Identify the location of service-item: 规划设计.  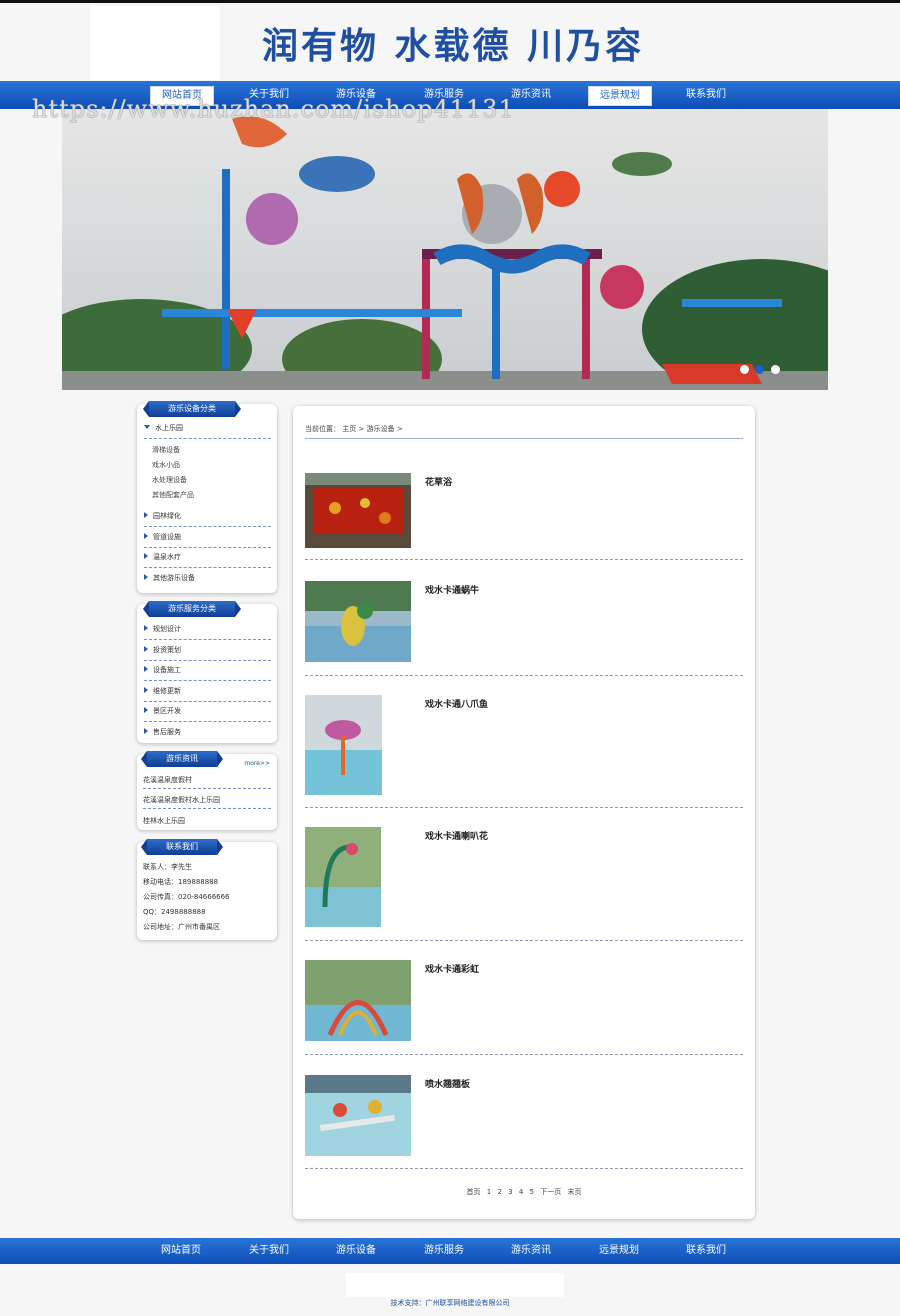
(207, 630).